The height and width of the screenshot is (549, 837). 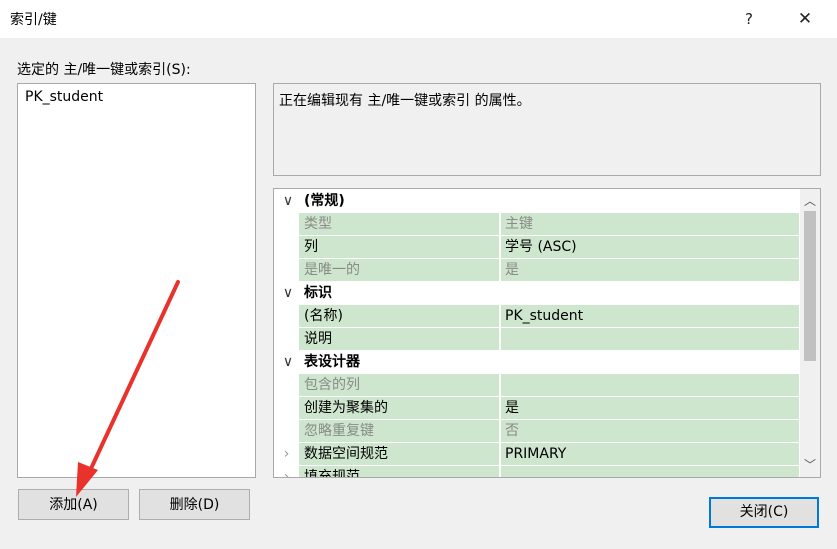 What do you see at coordinates (649, 454) in the screenshot?
I see `property-value: PRIMARY` at bounding box center [649, 454].